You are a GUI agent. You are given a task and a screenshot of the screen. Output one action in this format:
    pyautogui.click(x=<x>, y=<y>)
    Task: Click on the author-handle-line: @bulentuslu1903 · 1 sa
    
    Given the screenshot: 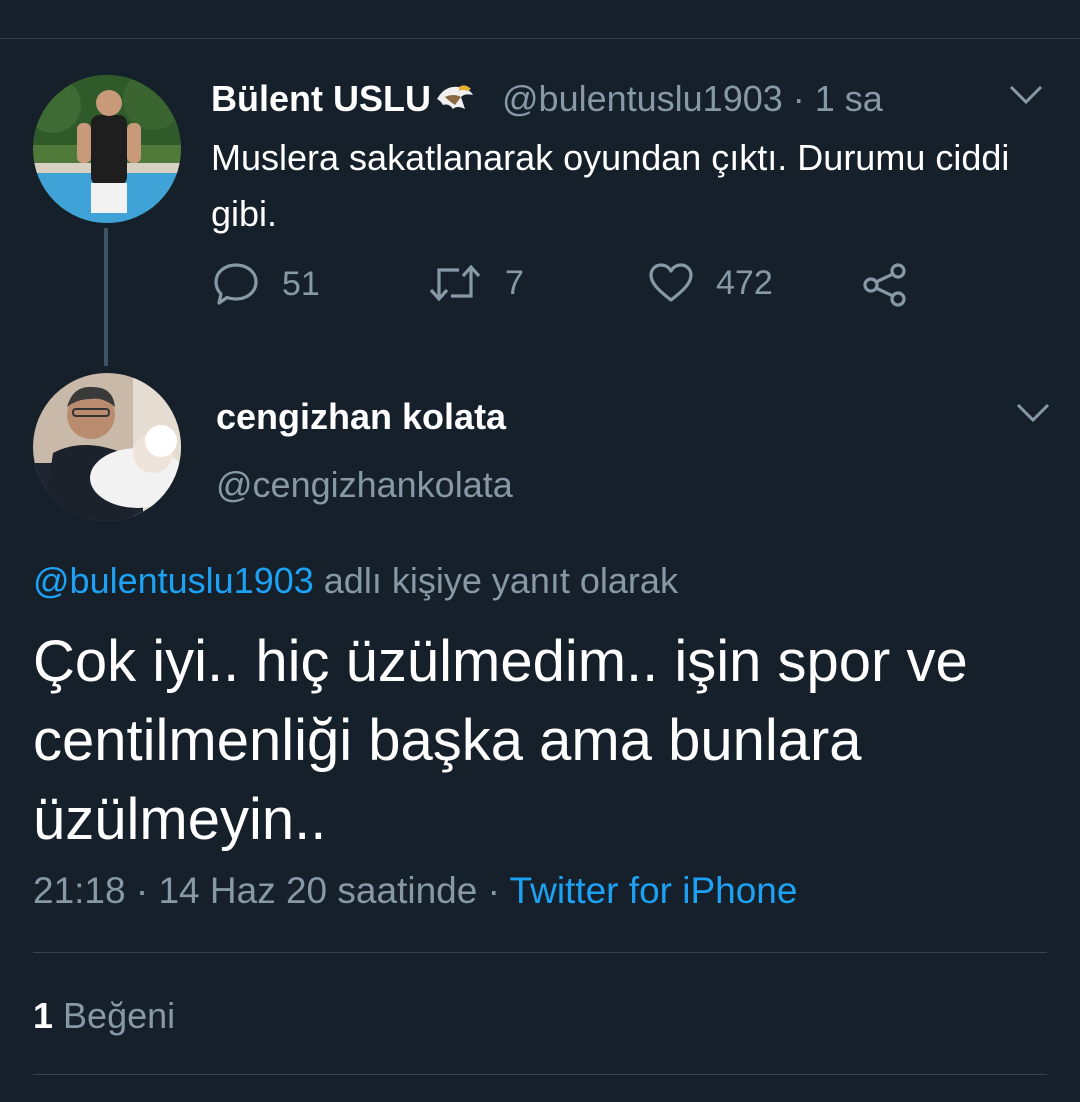 What is the action you would take?
    pyautogui.click(x=692, y=99)
    